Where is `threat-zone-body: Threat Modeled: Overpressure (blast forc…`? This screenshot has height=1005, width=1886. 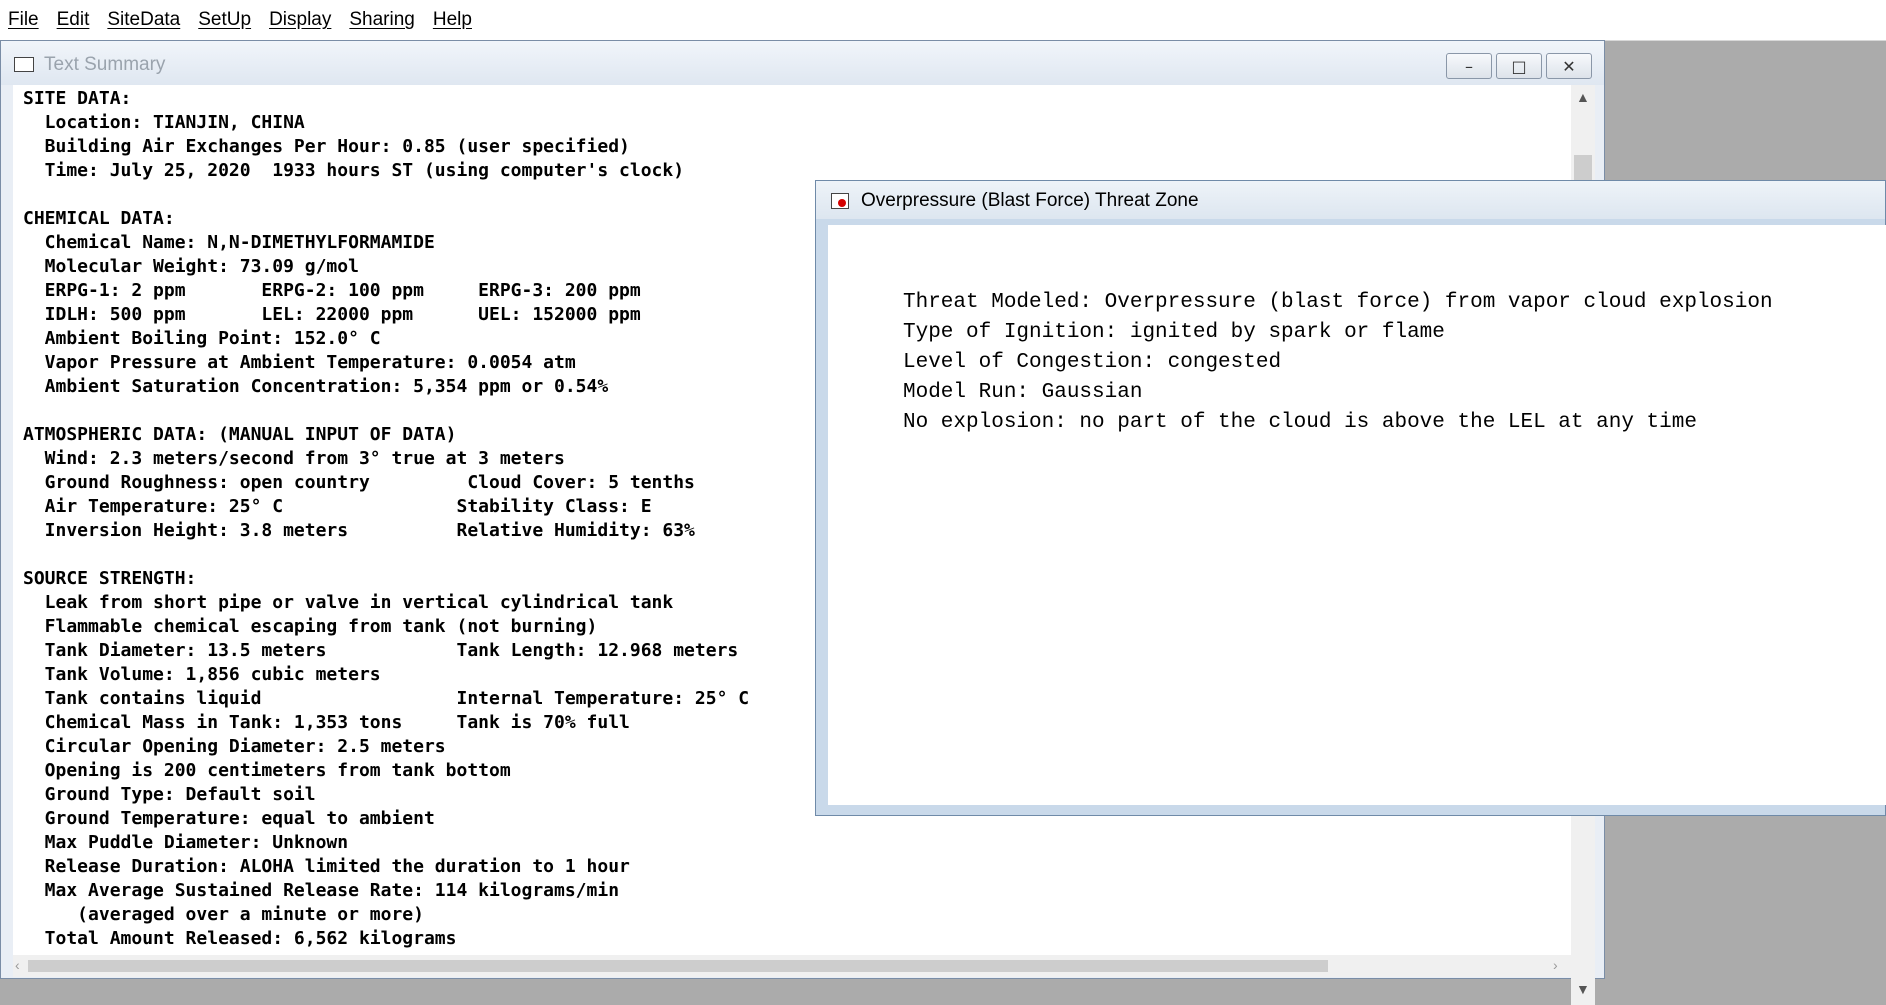
threat-zone-body: Threat Modeled: Overpressure (blast forc… is located at coordinates (1357, 331).